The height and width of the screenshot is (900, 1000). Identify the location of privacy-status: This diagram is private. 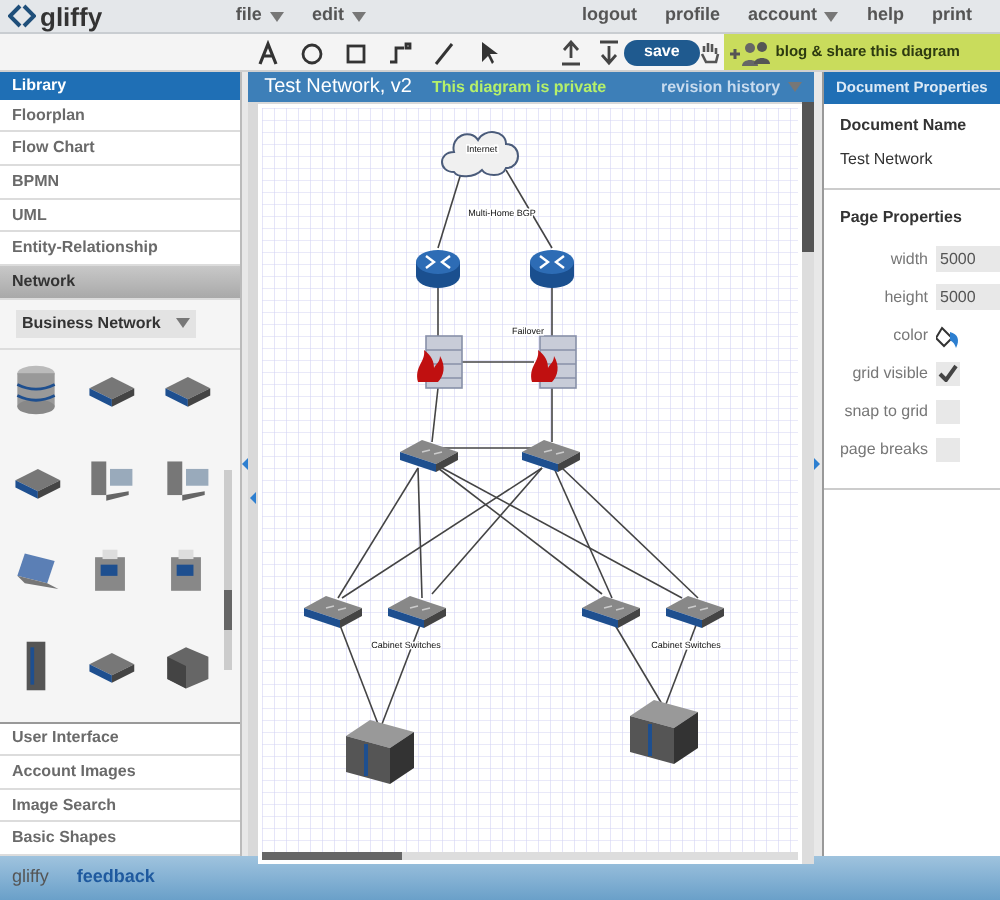
(519, 87).